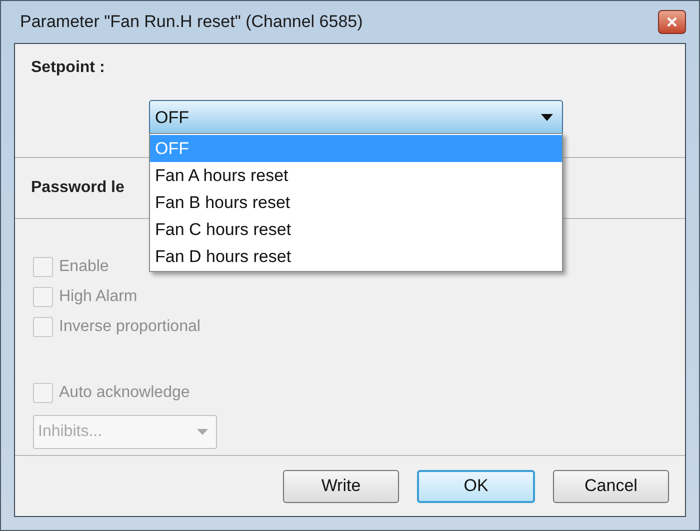  Describe the element at coordinates (77, 188) in the screenshot. I see `password-level-label: Password le` at that location.